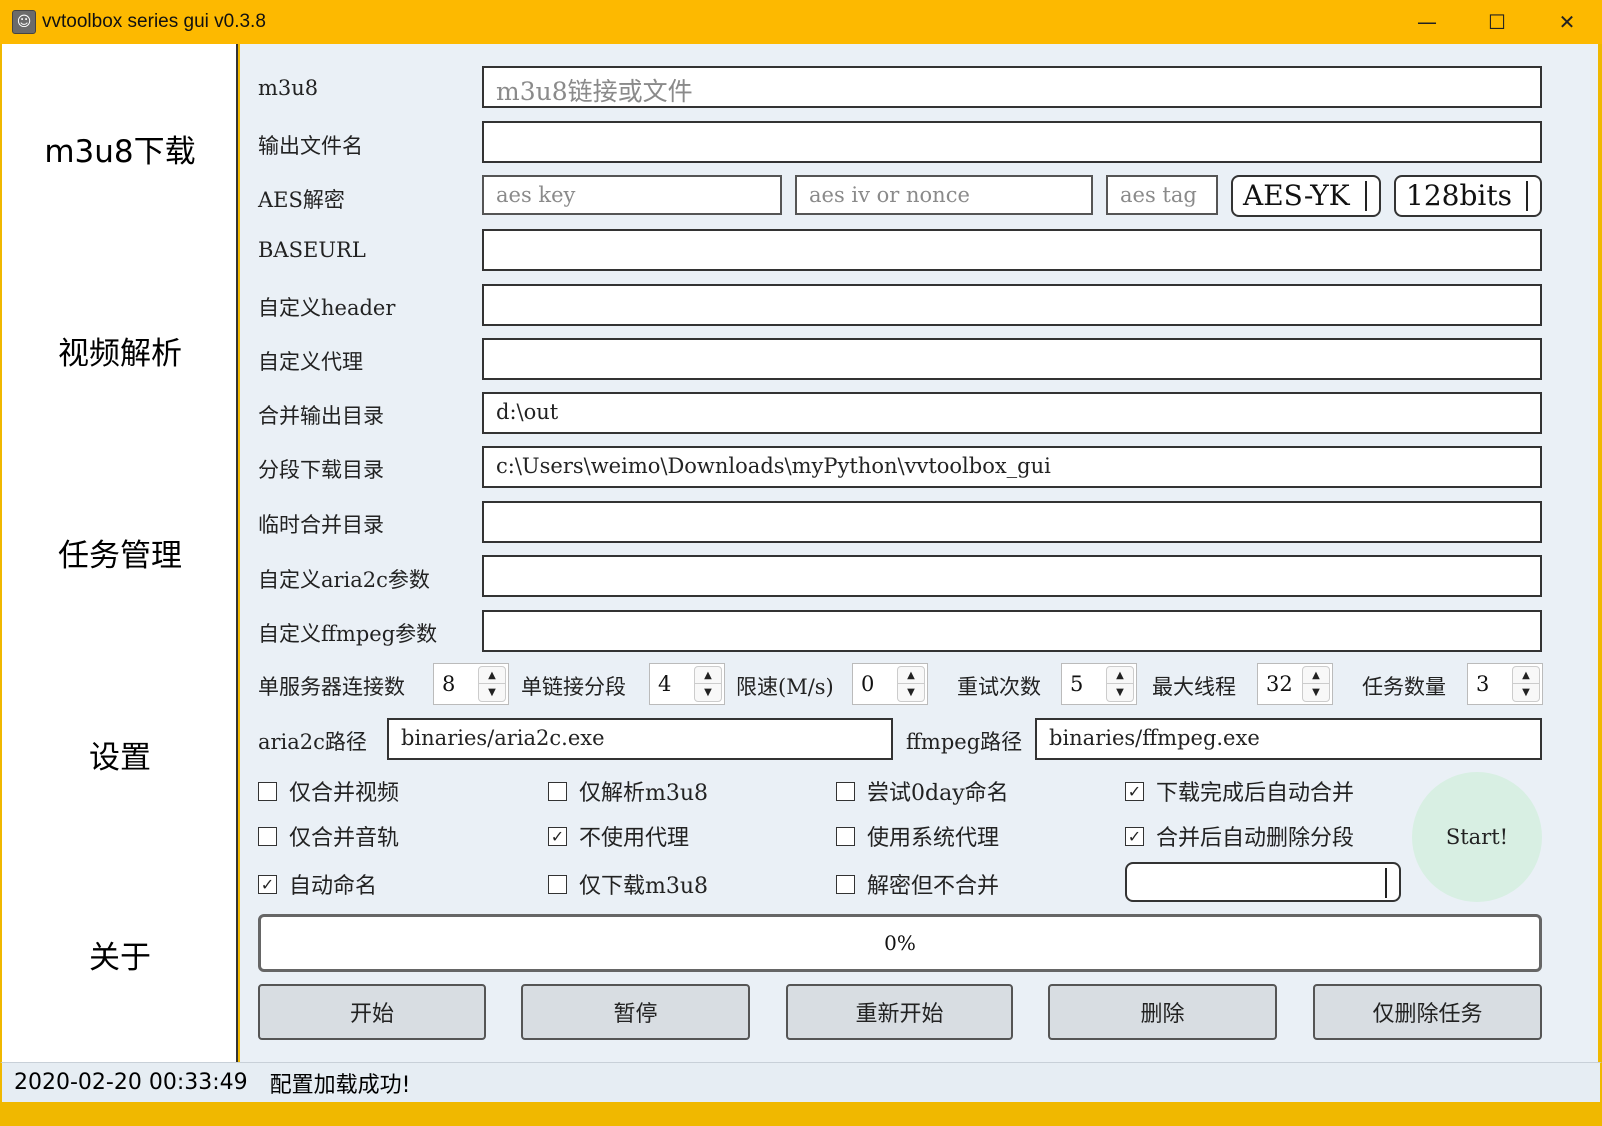 The width and height of the screenshot is (1602, 1126). What do you see at coordinates (634, 838) in the screenshot?
I see `checkbox-label: 不使用代理` at bounding box center [634, 838].